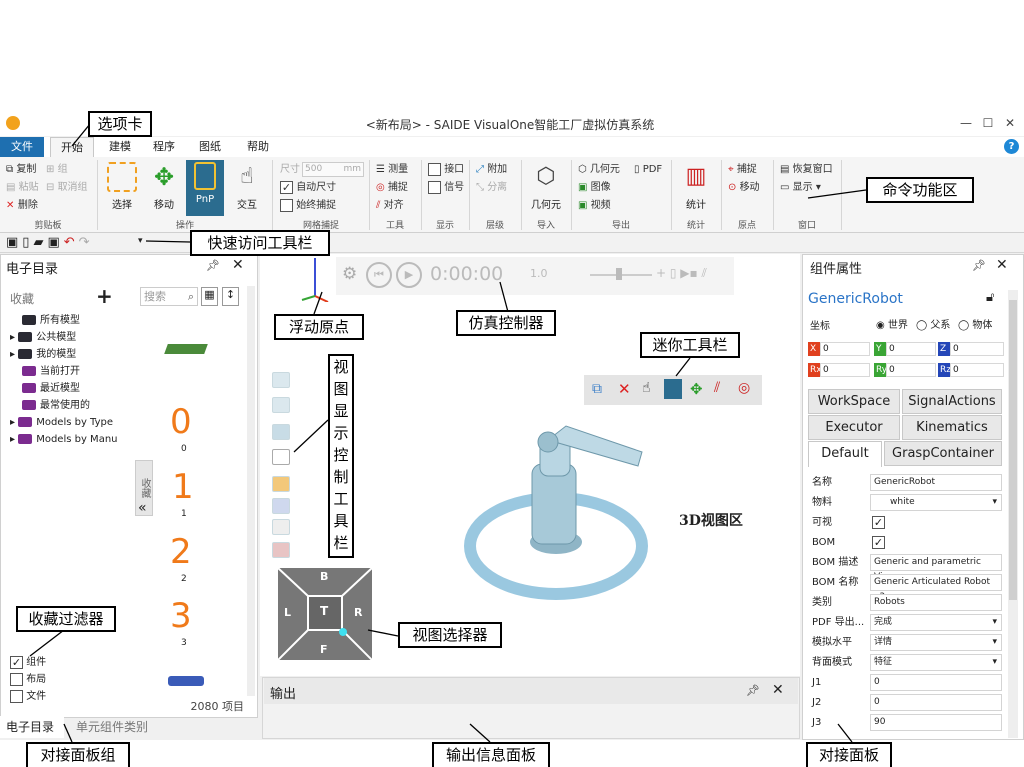 The image size is (1024, 767). Describe the element at coordinates (619, 274) in the screenshot. I see `speed-slider-handle` at that location.